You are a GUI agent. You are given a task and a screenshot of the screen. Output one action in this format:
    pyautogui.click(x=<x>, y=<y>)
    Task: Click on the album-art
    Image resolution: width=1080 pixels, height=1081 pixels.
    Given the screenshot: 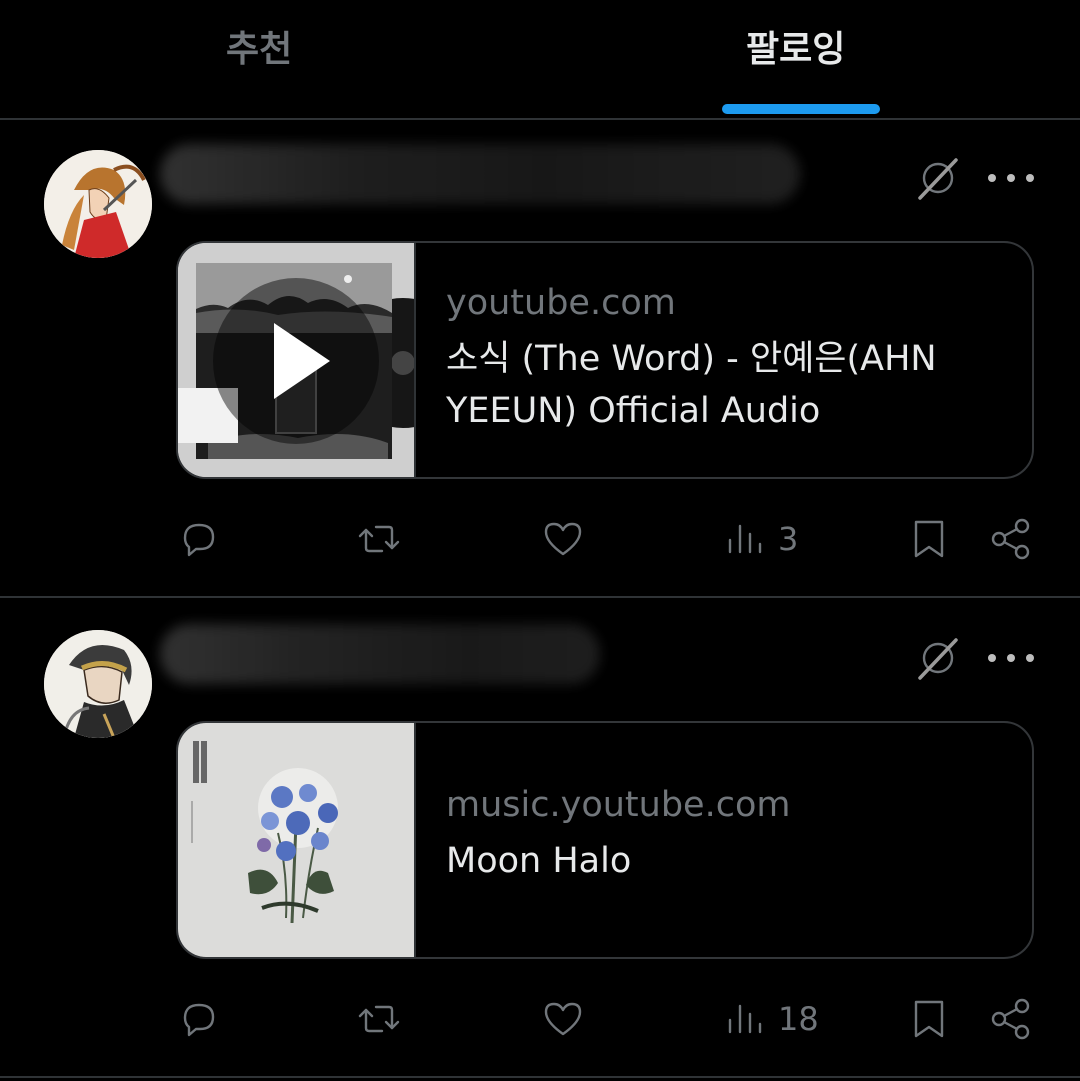 What is the action you would take?
    pyautogui.click(x=297, y=840)
    